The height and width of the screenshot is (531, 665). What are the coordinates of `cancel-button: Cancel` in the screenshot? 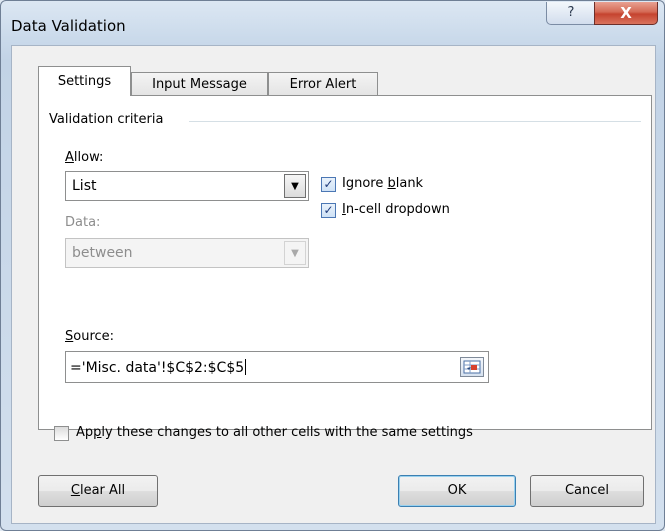 It's located at (587, 491).